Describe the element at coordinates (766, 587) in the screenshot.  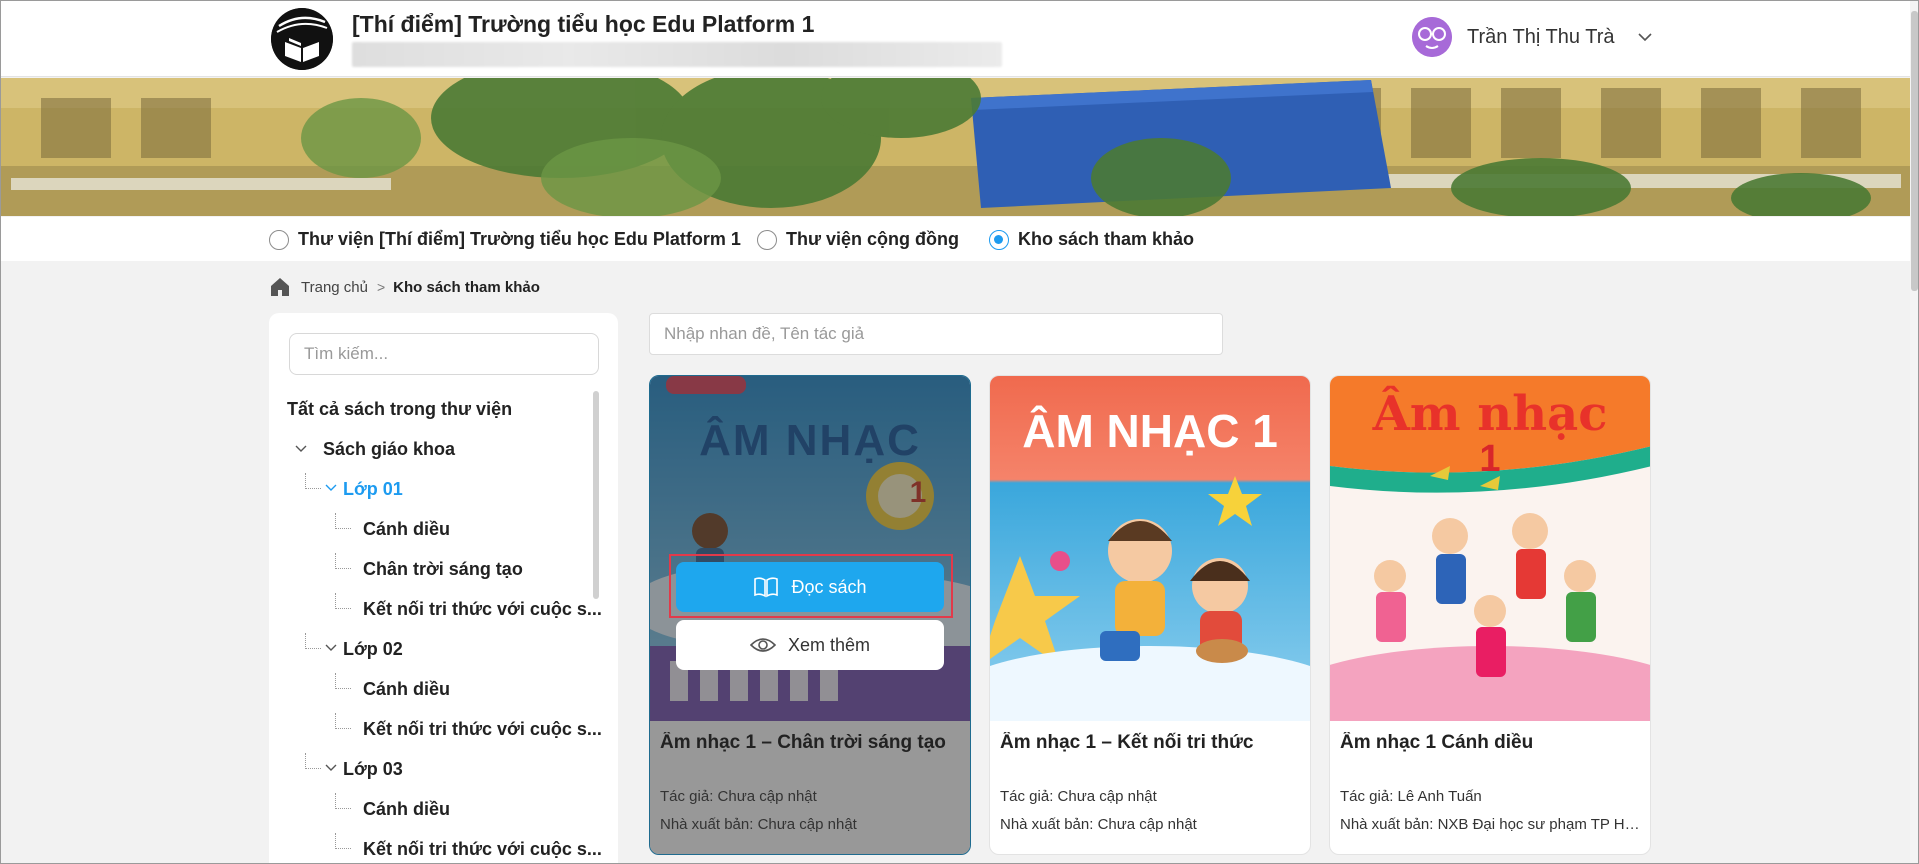
I see `open-book-icon` at that location.